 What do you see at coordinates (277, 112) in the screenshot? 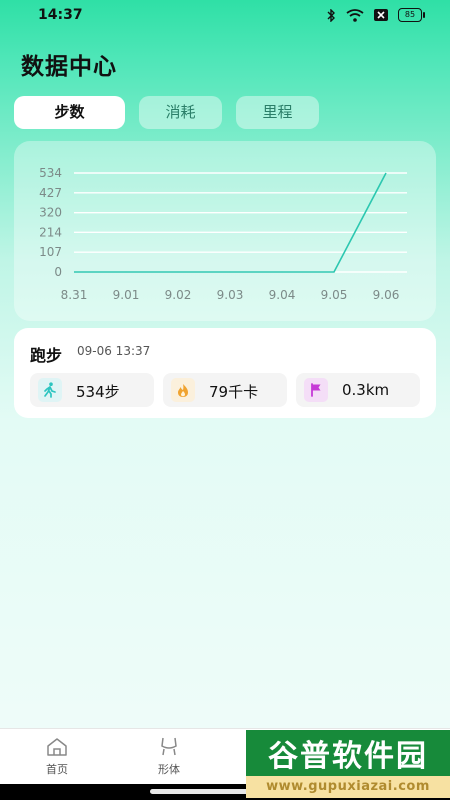
I see `tab-distance: 里程` at bounding box center [277, 112].